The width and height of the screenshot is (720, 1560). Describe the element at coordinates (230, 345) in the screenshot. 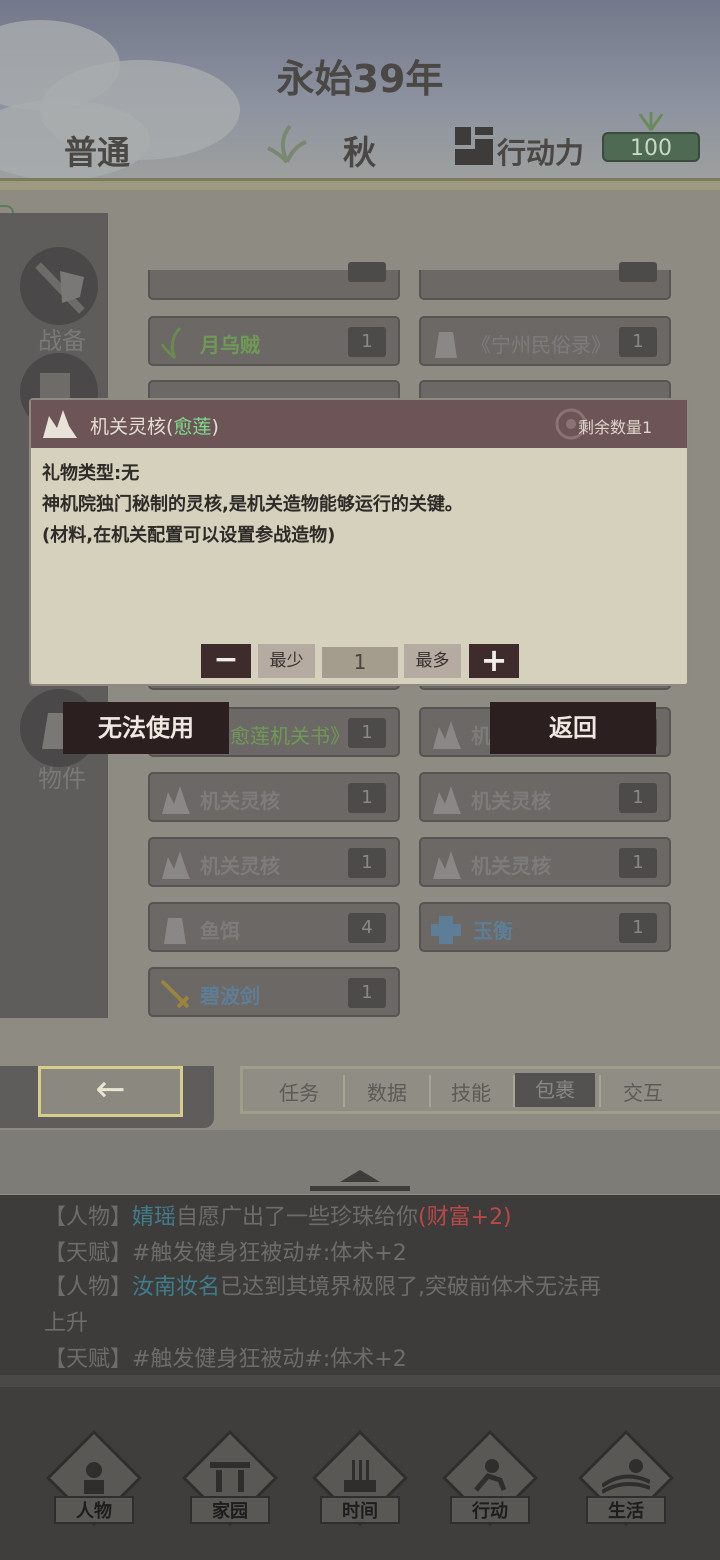

I see `item-name: 月乌贼` at that location.